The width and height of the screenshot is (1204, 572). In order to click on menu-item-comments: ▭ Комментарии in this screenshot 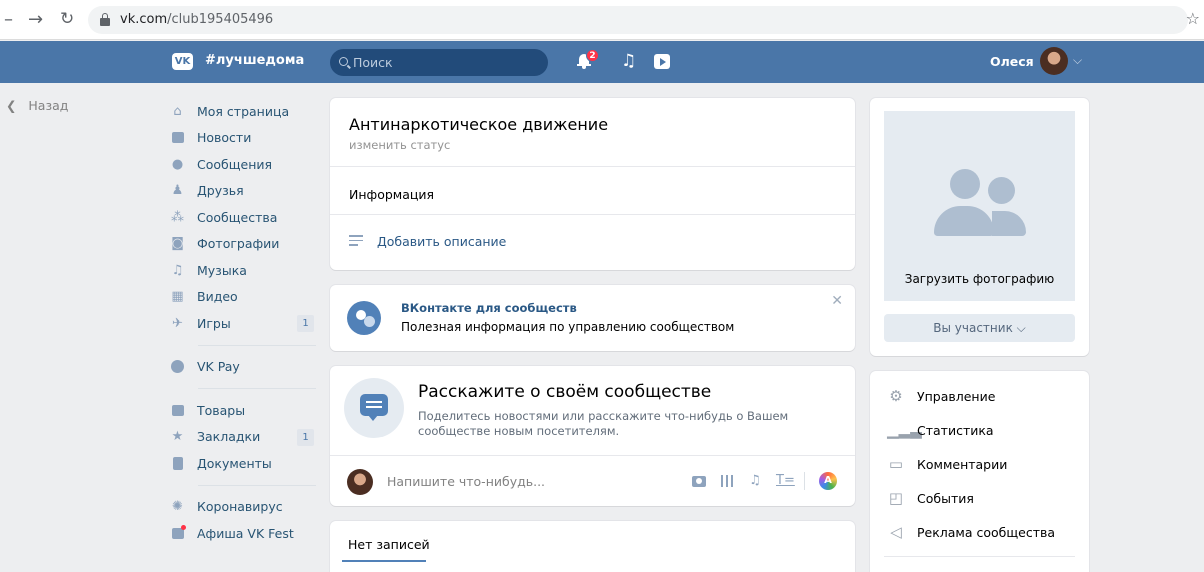, I will do `click(947, 464)`.